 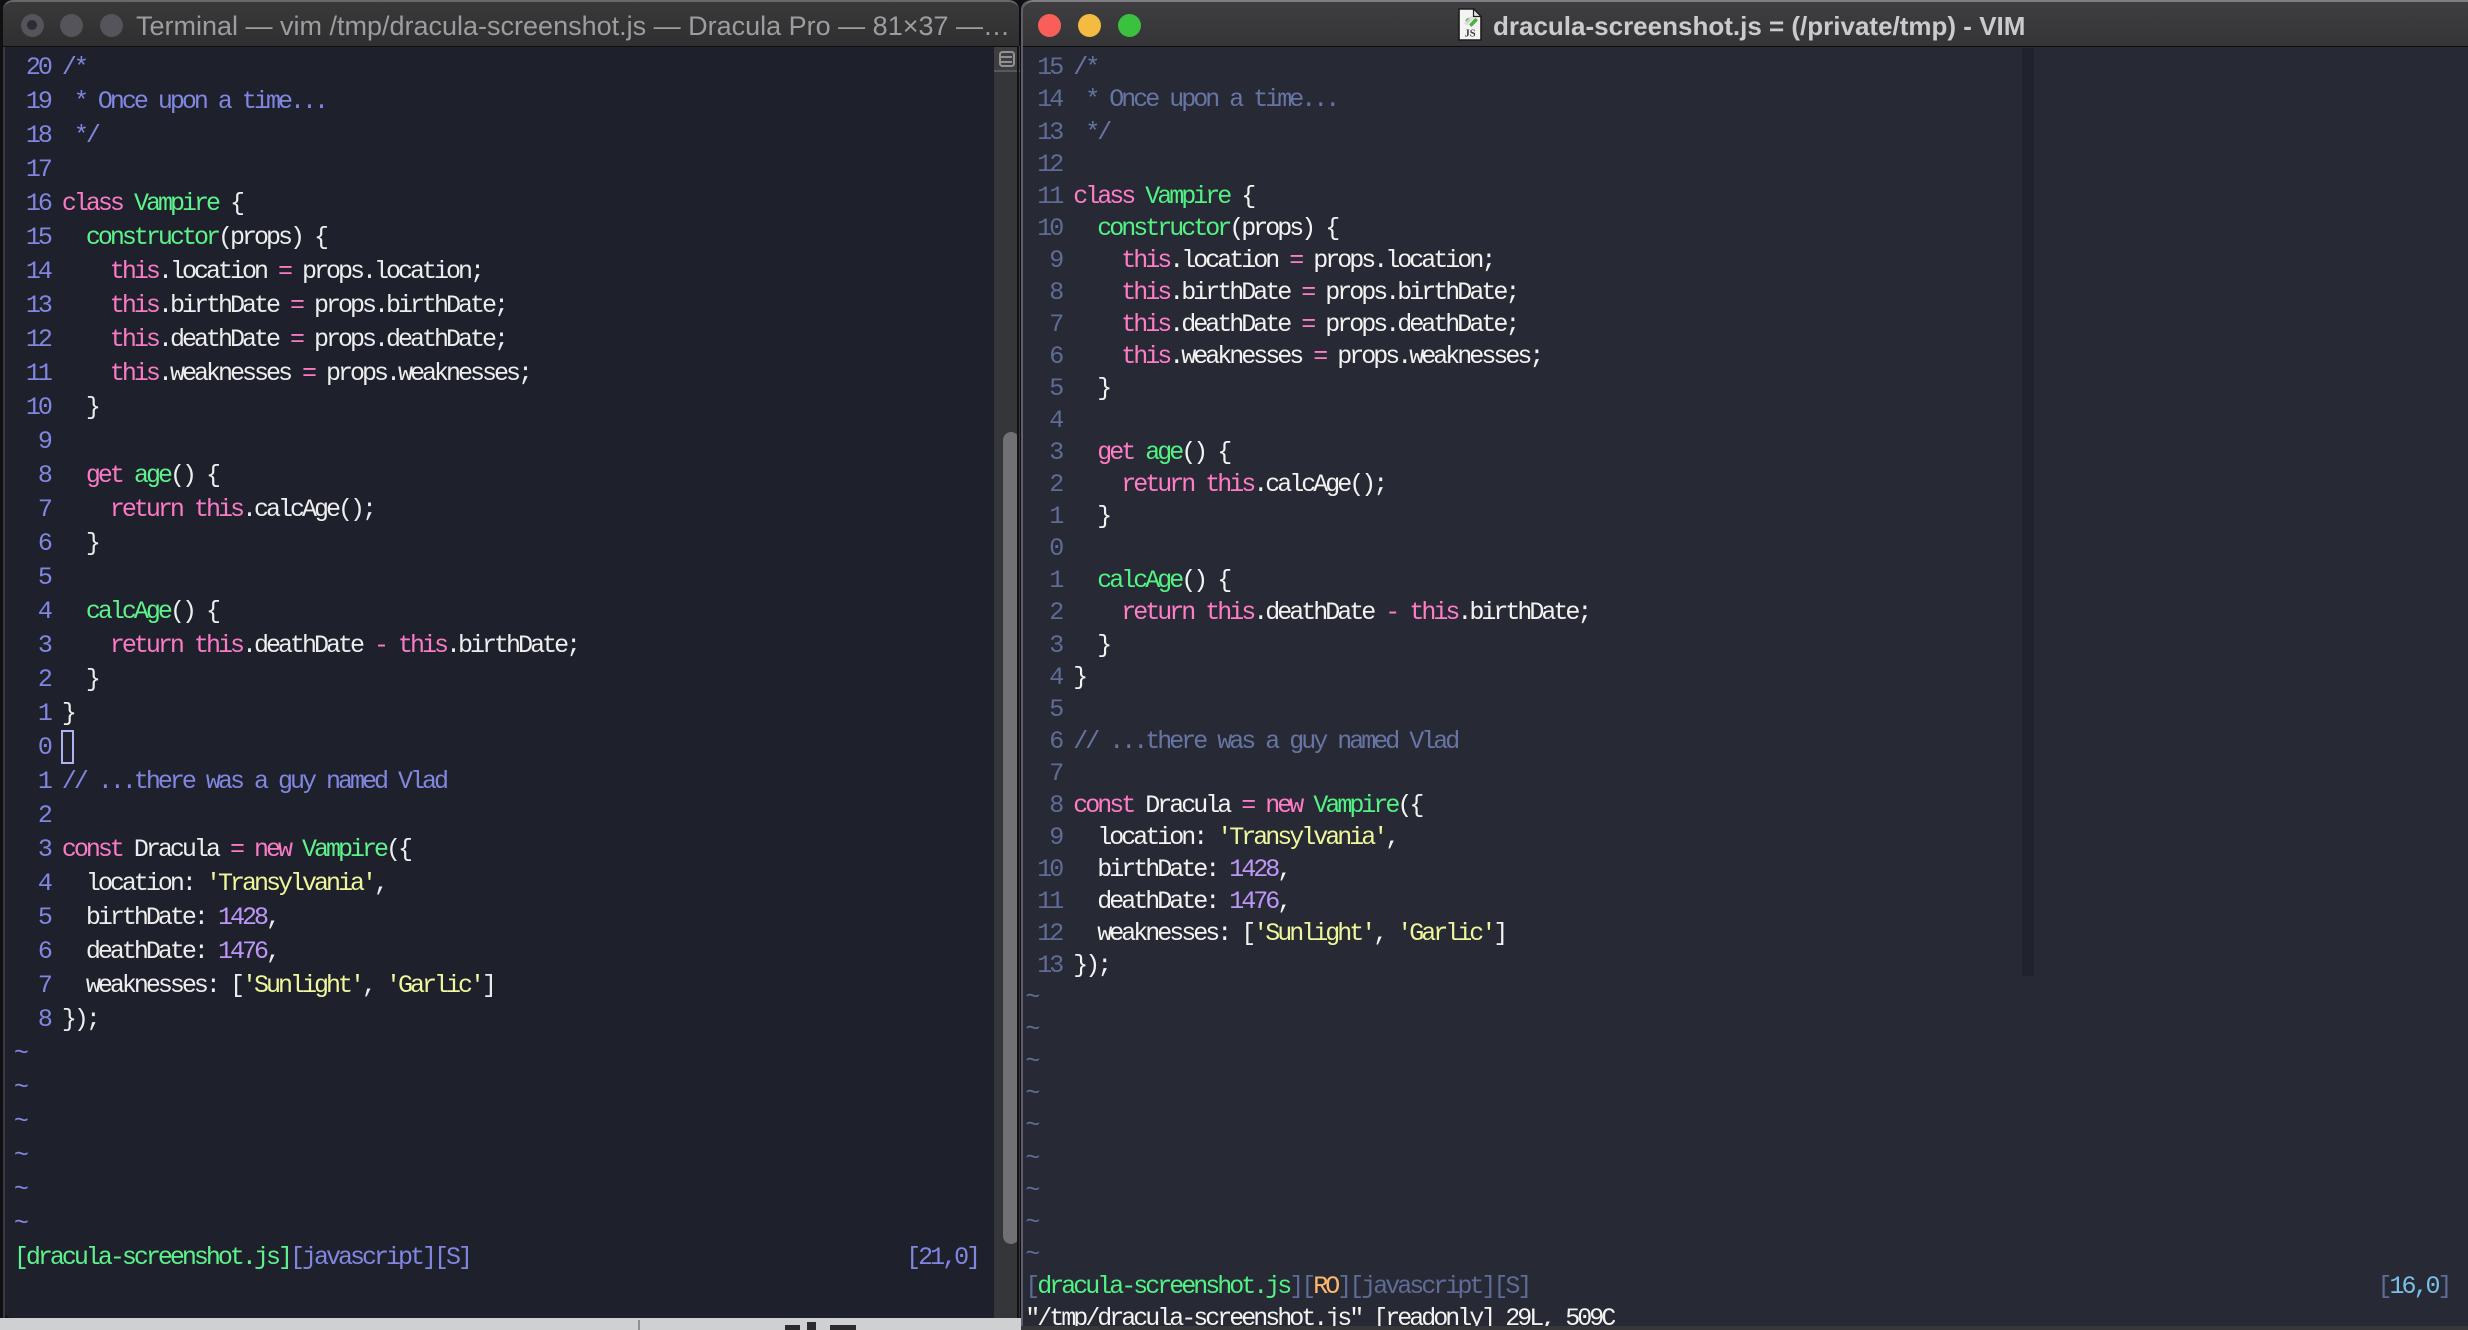 What do you see at coordinates (1469, 34) in the screenshot?
I see `svg-text: JS` at bounding box center [1469, 34].